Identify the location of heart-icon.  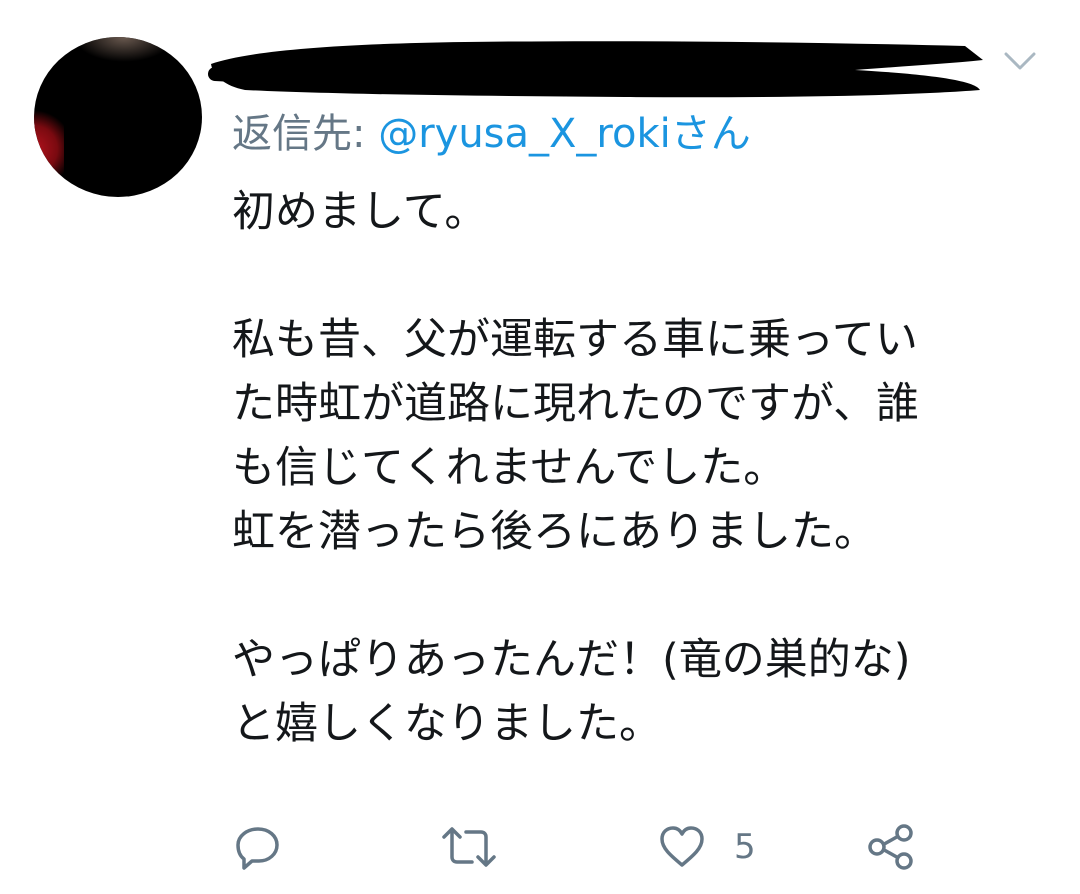
(682, 846).